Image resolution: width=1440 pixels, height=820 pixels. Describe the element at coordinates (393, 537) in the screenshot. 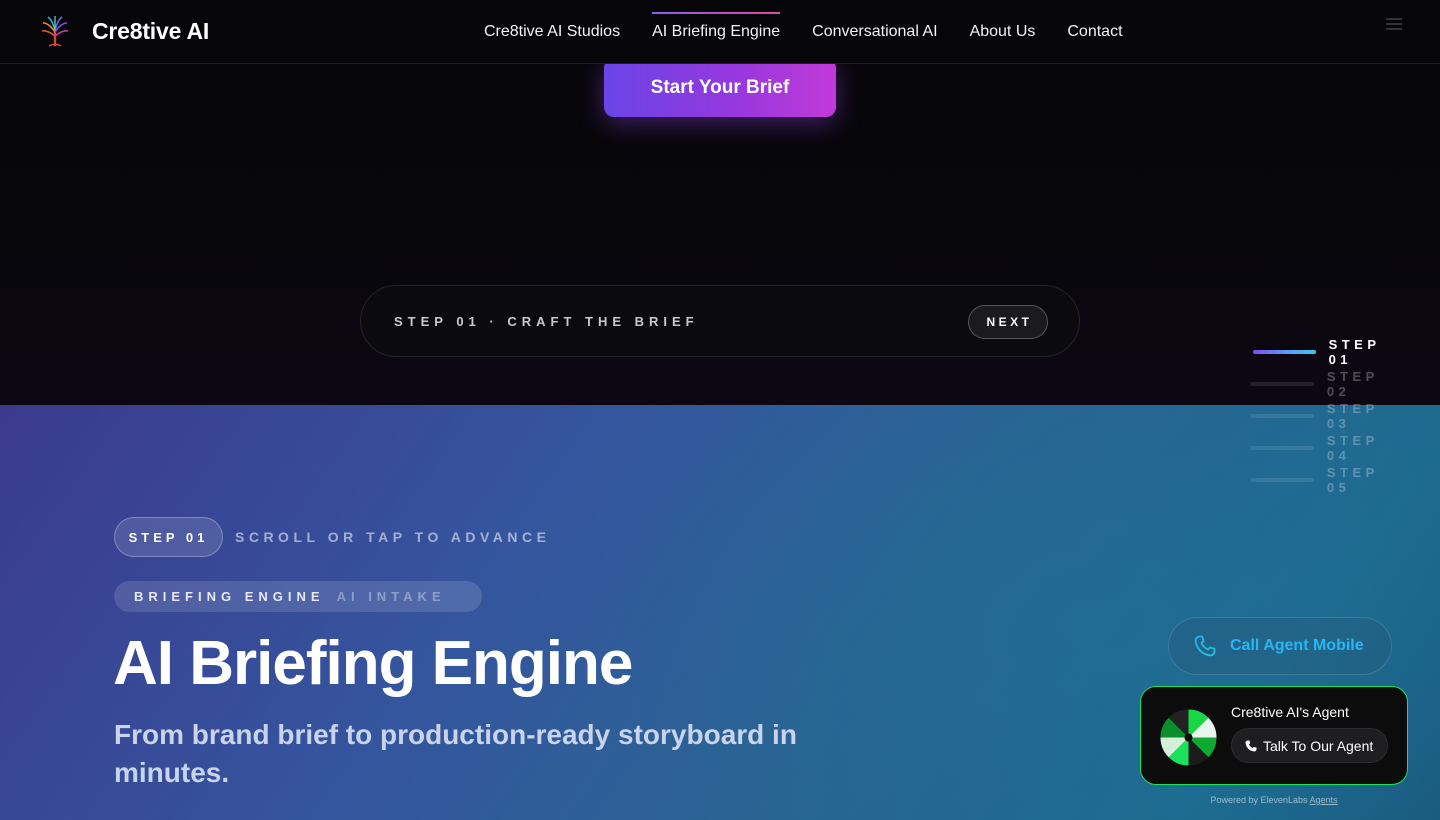

I see `scroll-hint: SCROLL OR TAP TO ADVANCE` at that location.